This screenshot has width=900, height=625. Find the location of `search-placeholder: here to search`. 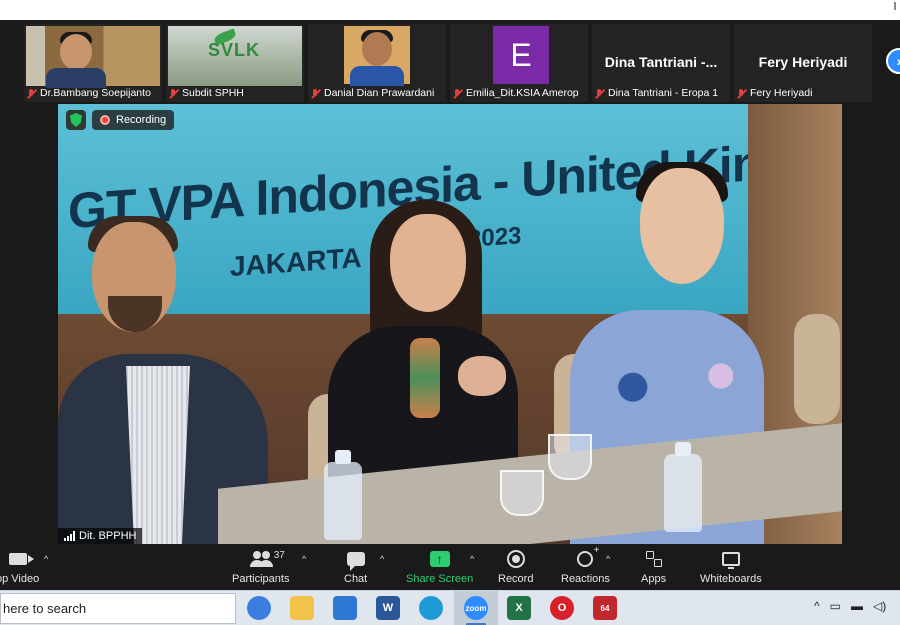

search-placeholder: here to search is located at coordinates (45, 608).